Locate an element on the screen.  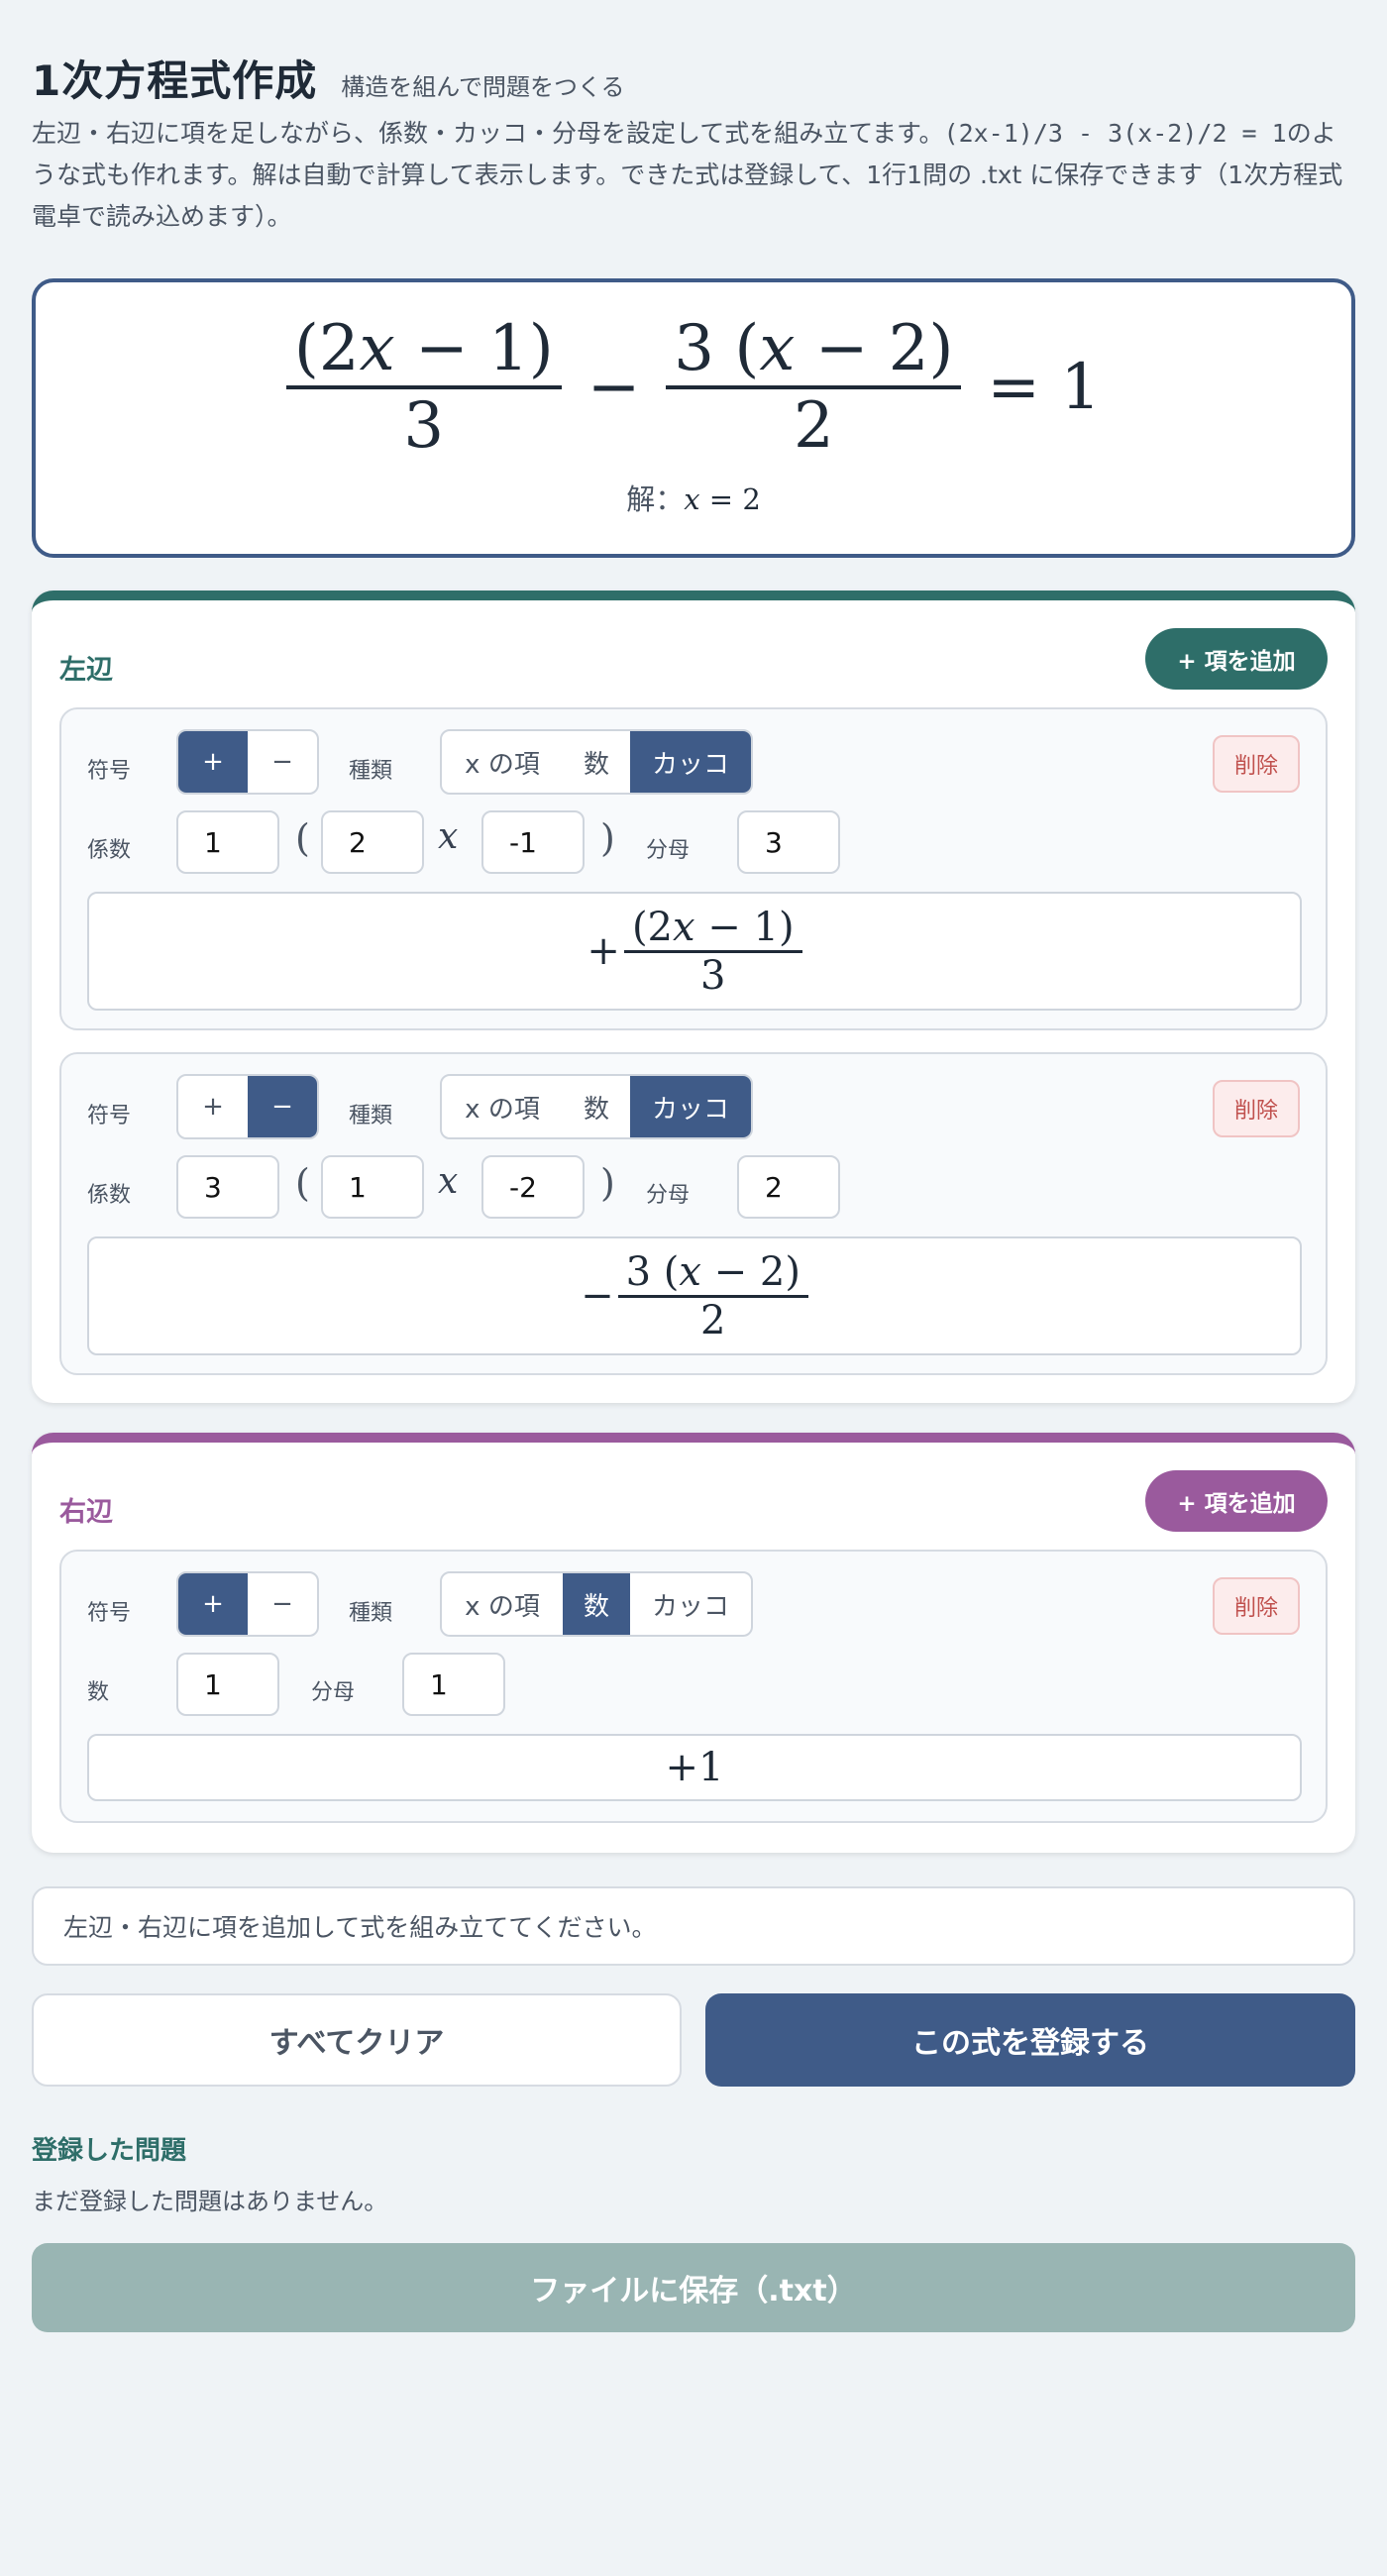
coefficient-input: 3 is located at coordinates (227, 1187).